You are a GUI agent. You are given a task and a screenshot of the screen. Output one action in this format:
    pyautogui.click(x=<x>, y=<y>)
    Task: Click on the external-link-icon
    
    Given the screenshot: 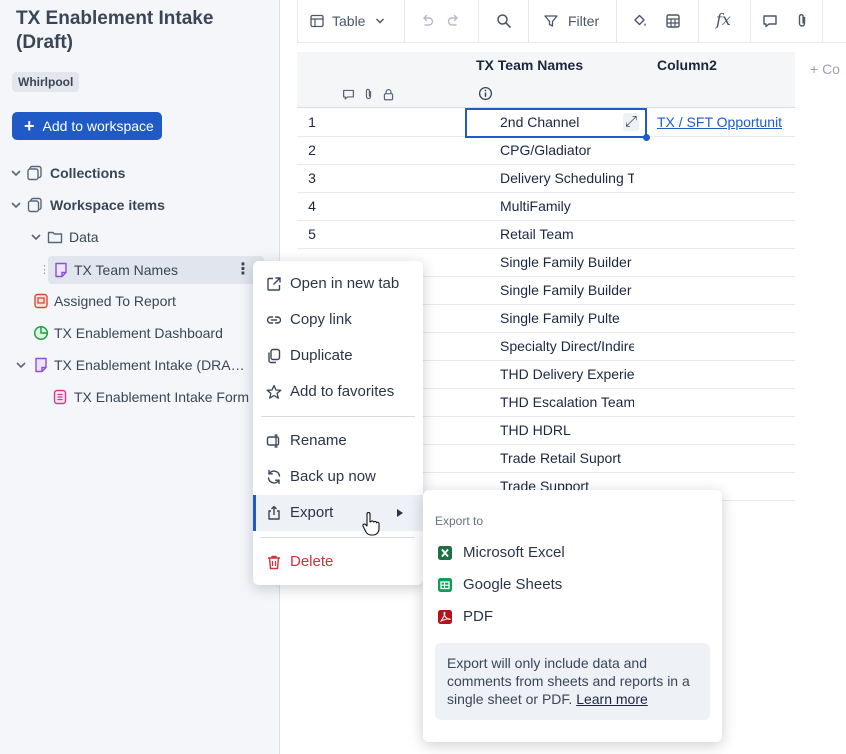 What is the action you would take?
    pyautogui.click(x=274, y=284)
    